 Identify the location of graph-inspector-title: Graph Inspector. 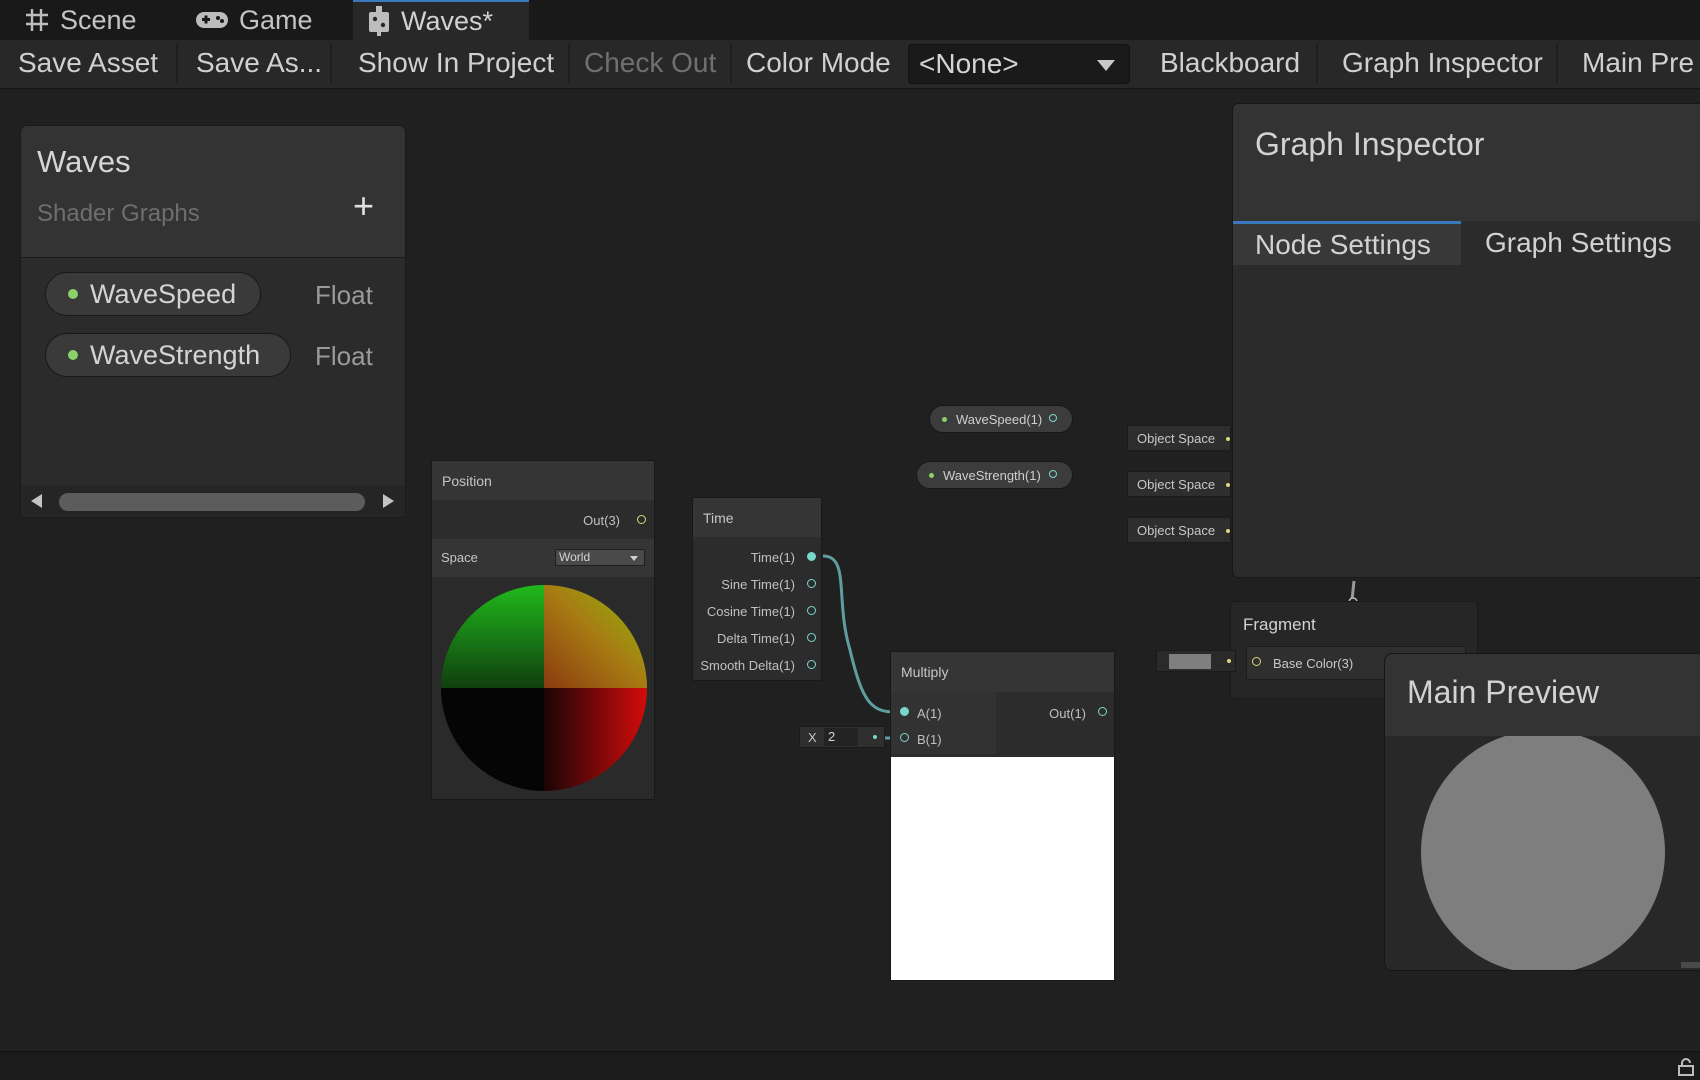
(1370, 144).